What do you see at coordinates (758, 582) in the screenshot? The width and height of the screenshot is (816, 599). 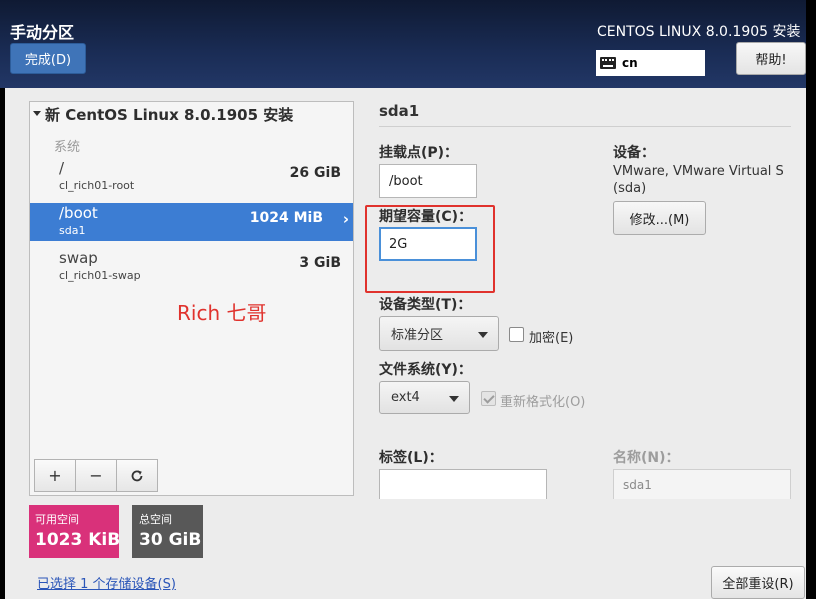 I see `reset-all-button: 全部重设(R)` at bounding box center [758, 582].